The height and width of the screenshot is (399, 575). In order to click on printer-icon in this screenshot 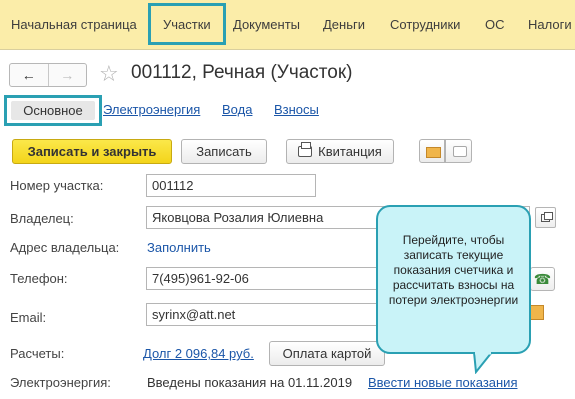, I will do `click(305, 149)`.